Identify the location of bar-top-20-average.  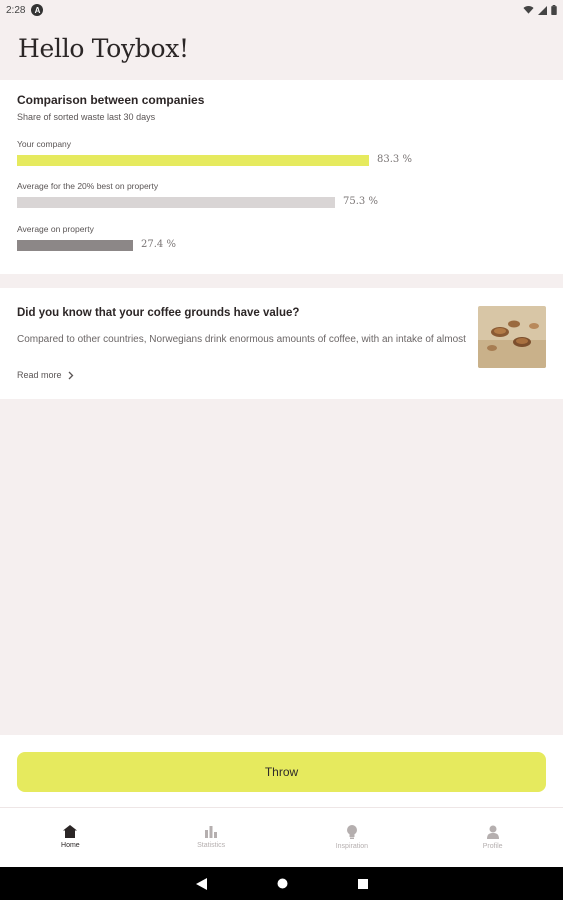
(176, 202).